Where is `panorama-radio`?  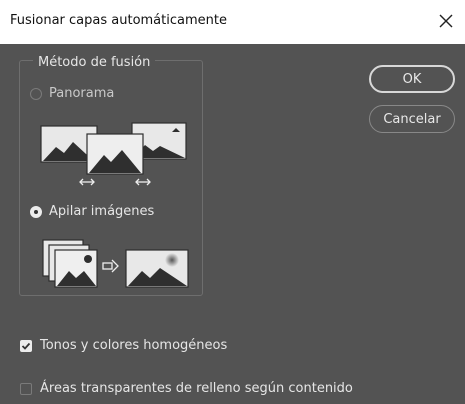 panorama-radio is located at coordinates (36, 93).